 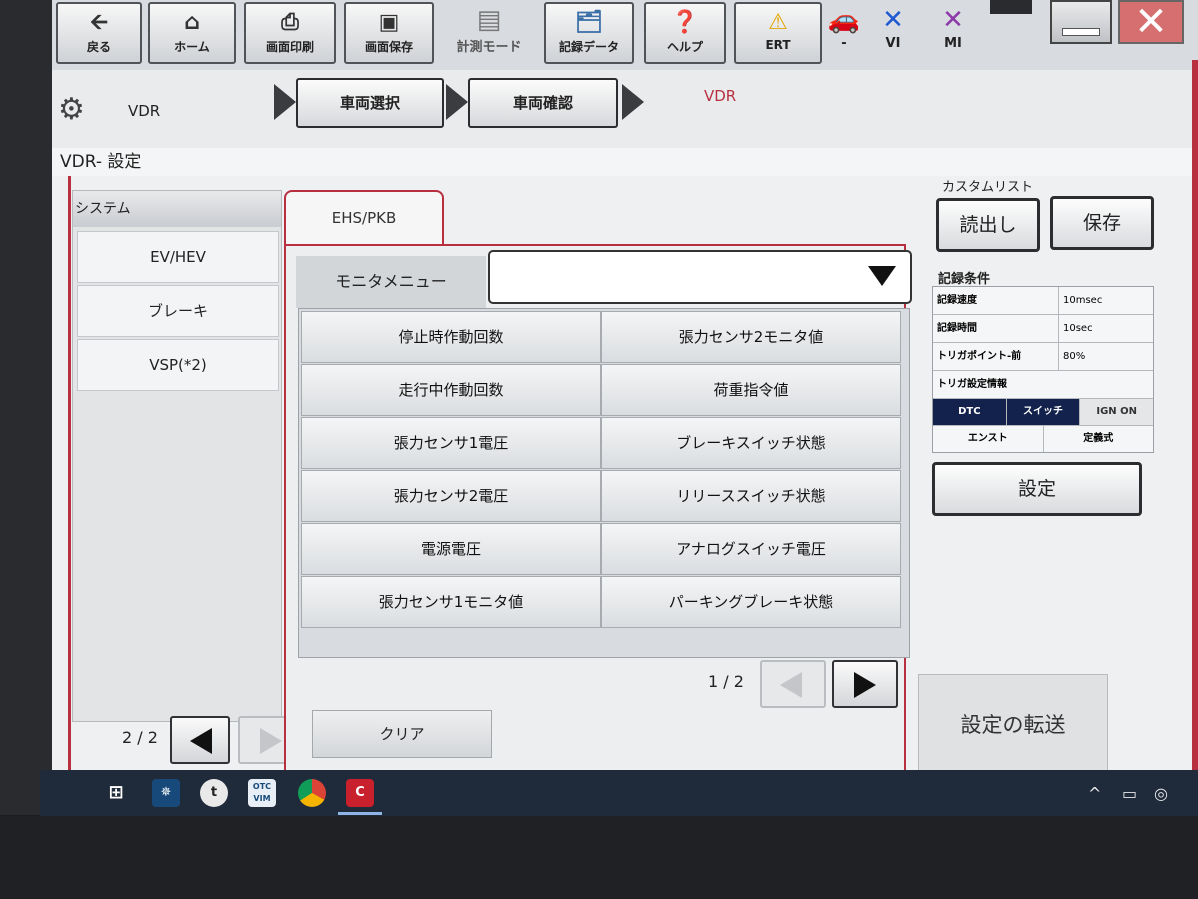 I want to click on transfer-settings-button: 設定の転送, so click(x=1013, y=725).